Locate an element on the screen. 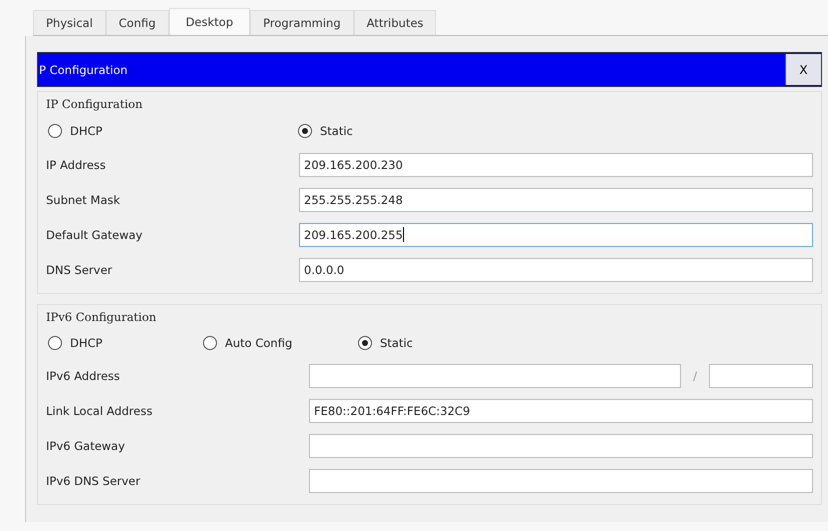  group-label: IP Configuration is located at coordinates (94, 104).